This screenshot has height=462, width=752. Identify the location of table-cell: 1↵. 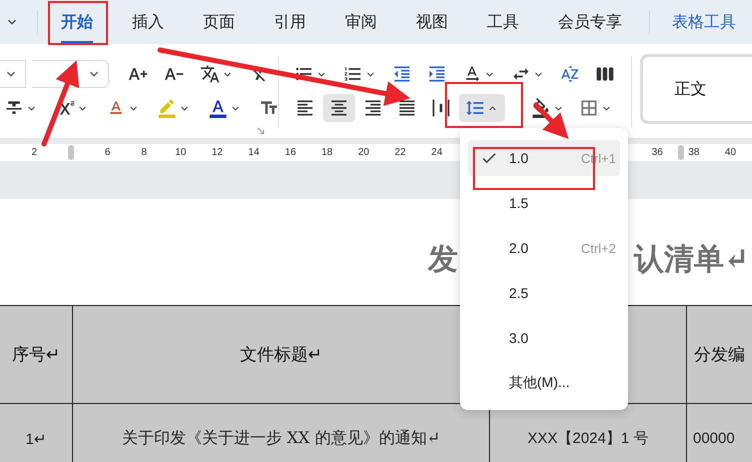
(36, 433).